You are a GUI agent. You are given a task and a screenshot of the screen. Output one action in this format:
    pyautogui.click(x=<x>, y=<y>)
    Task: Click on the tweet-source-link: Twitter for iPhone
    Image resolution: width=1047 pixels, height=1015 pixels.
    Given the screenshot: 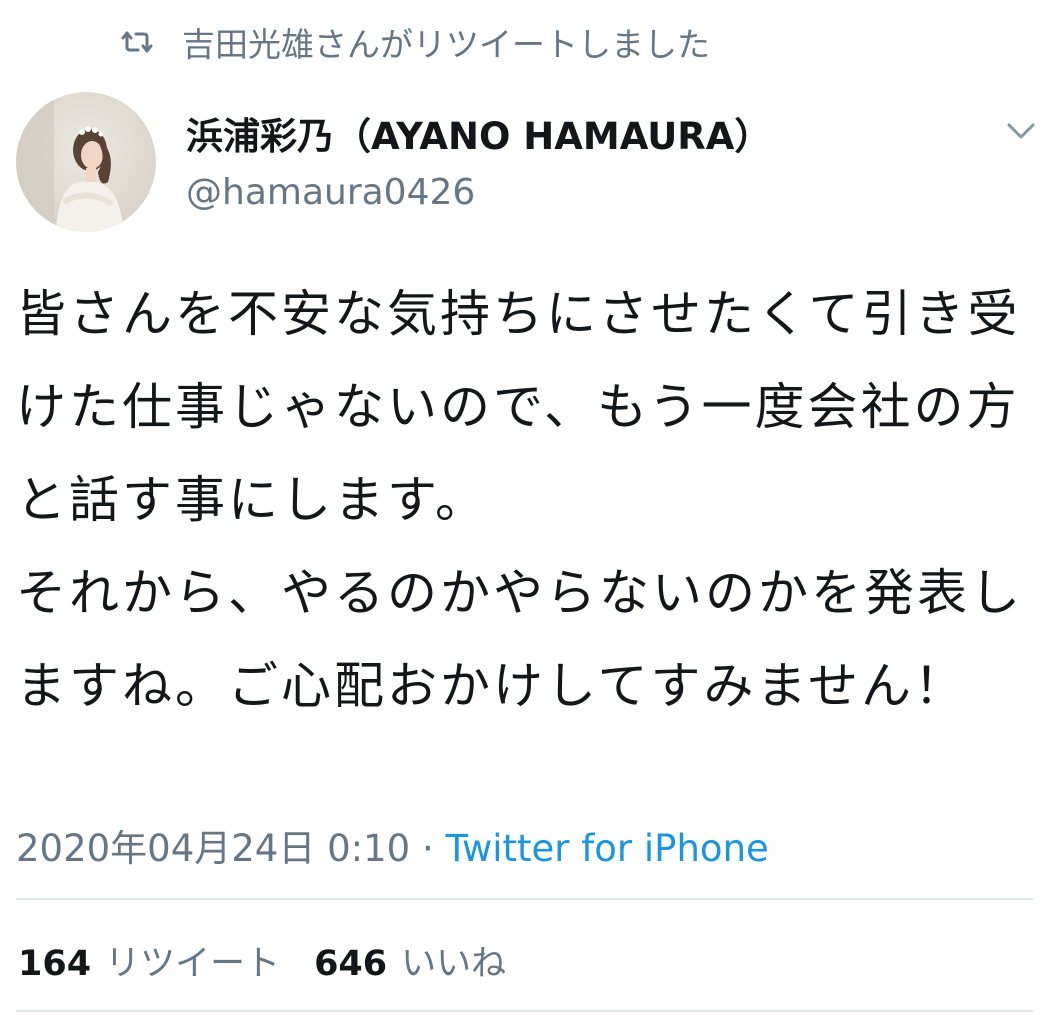 What is the action you would take?
    pyautogui.click(x=606, y=848)
    